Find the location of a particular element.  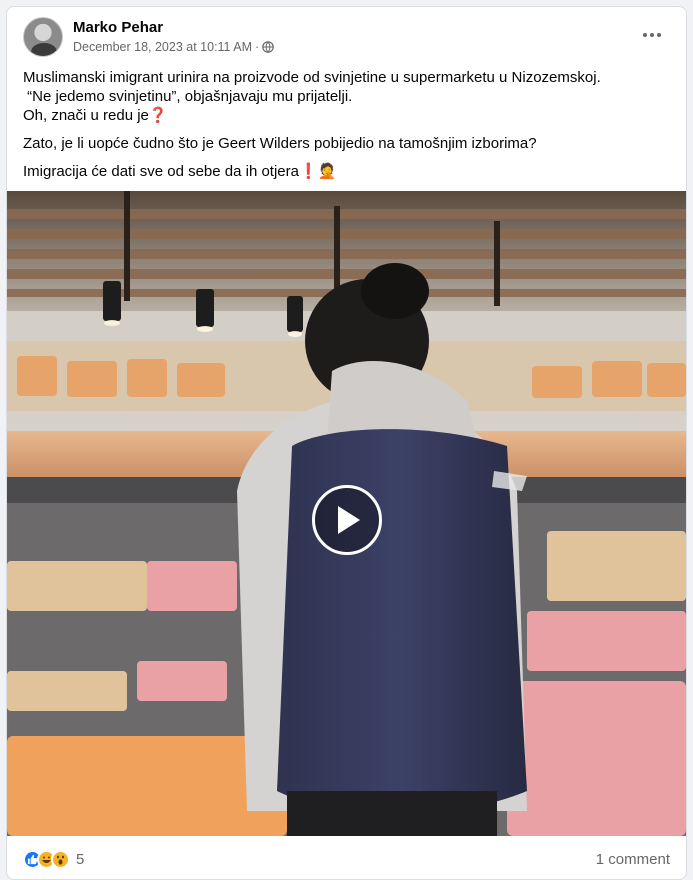

reactions is located at coordinates (46, 859).